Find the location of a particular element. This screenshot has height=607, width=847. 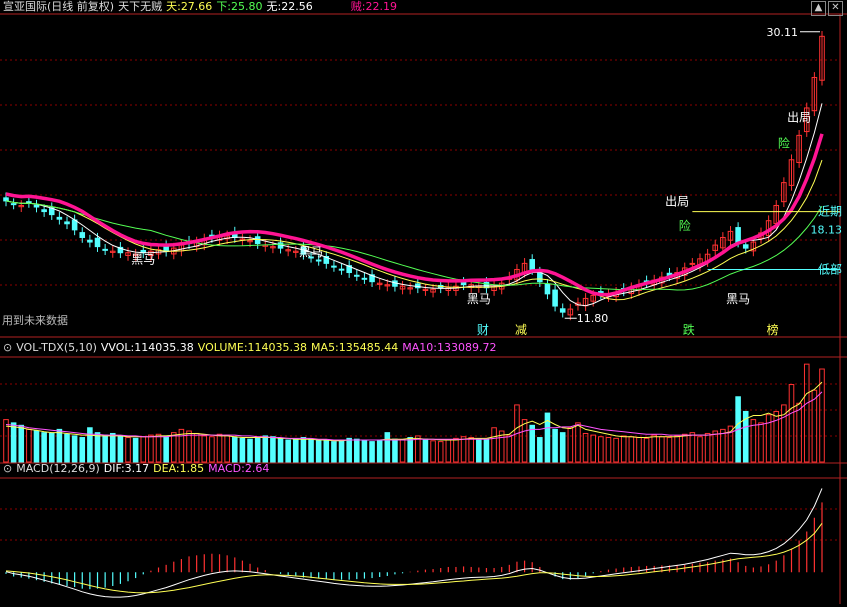

collapse-button: ▲ is located at coordinates (818, 8).